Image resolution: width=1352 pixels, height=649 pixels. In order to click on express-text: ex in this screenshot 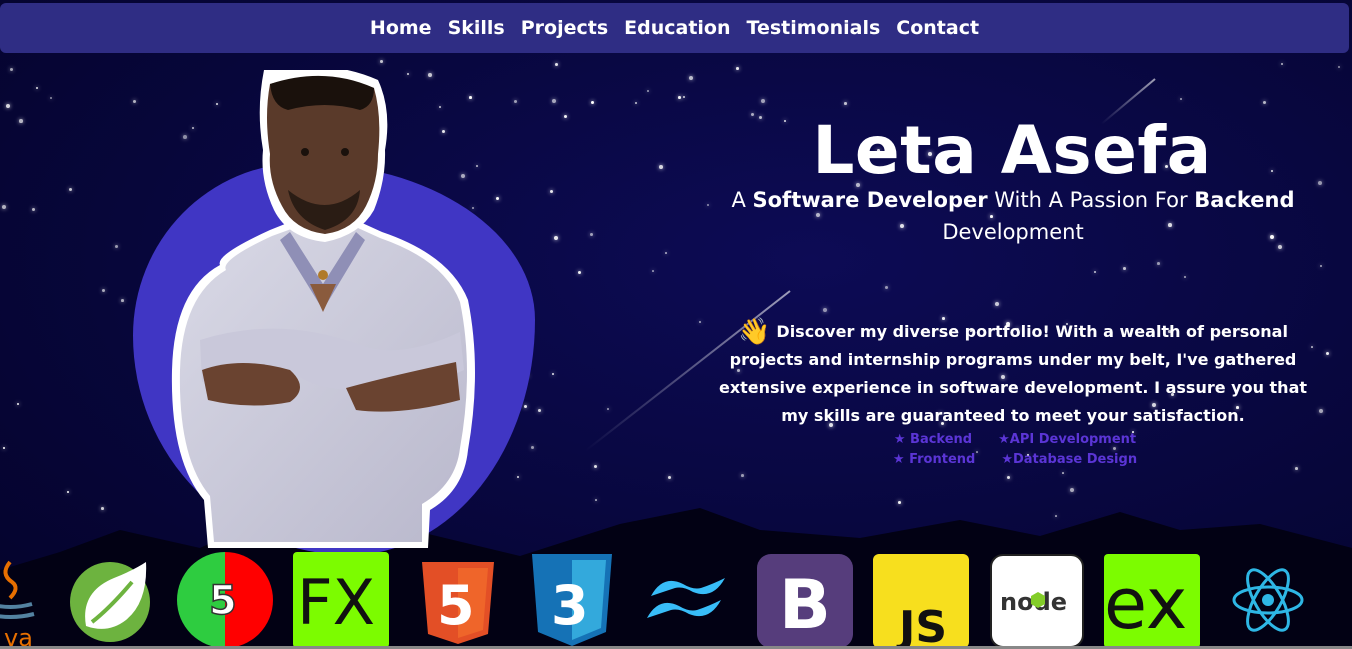, I will do `click(1145, 604)`.